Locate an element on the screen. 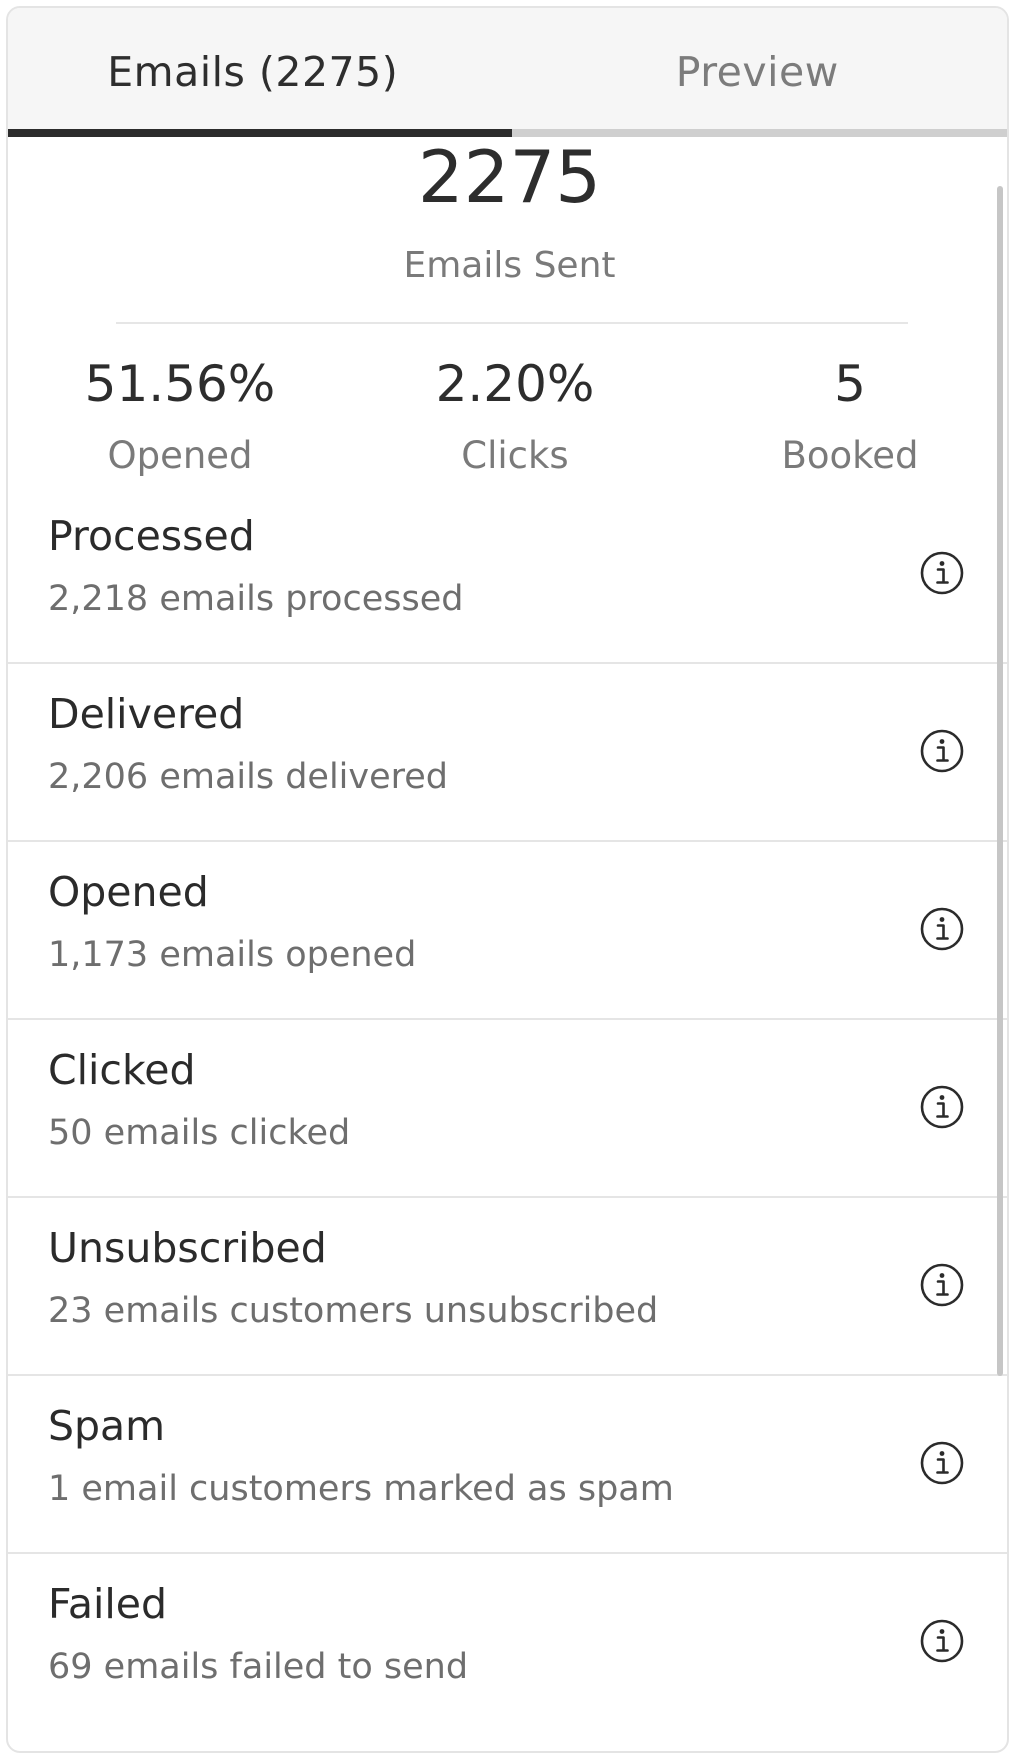 The height and width of the screenshot is (1759, 1015). stat-opened-value: 51.56% is located at coordinates (180, 384).